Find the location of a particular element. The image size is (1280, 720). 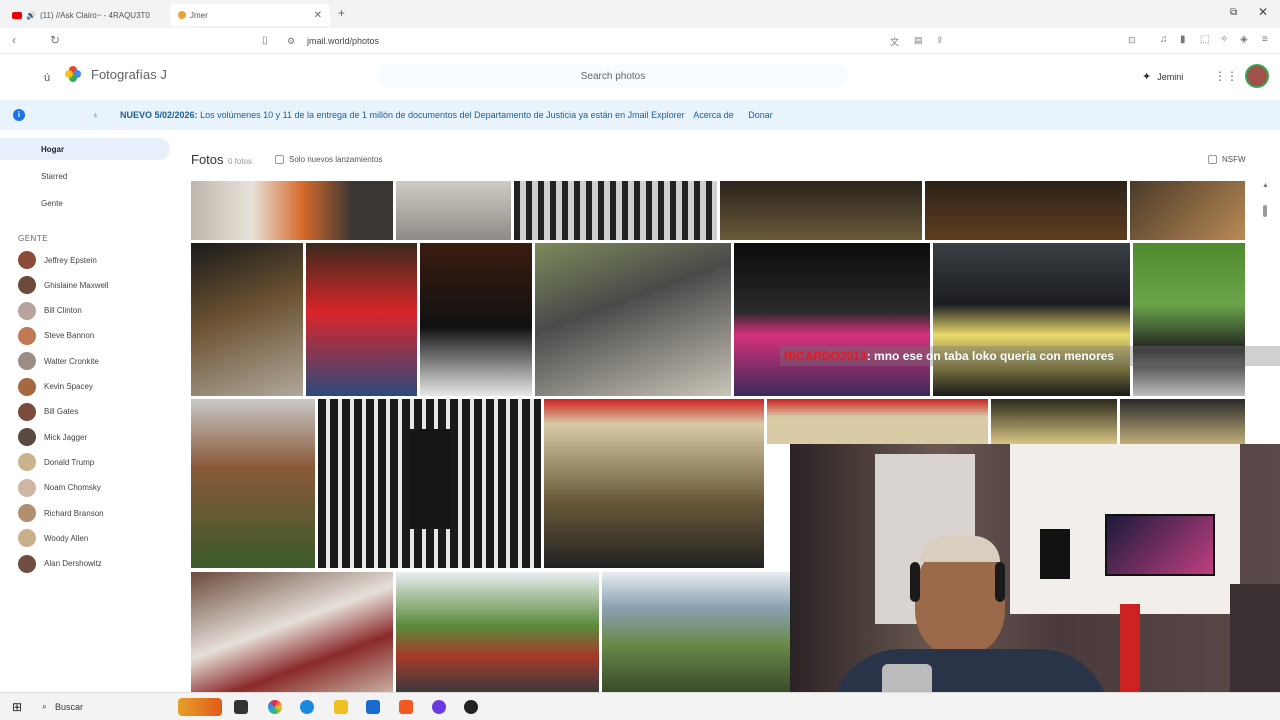

taskbar-search: ⌕ Buscar is located at coordinates (62, 706).